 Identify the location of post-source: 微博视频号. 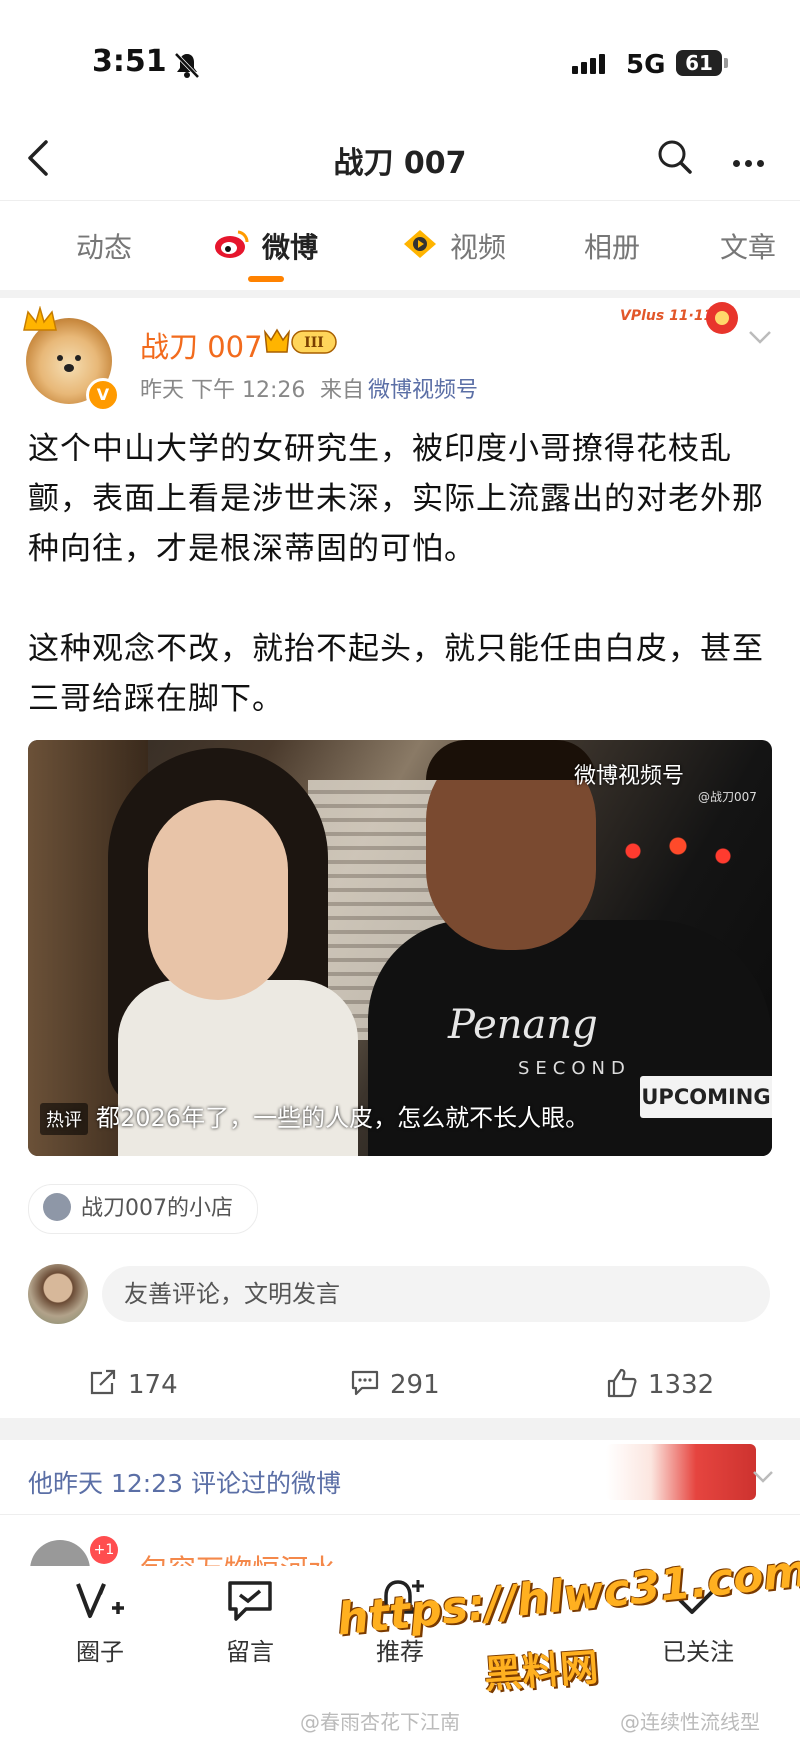
(423, 388).